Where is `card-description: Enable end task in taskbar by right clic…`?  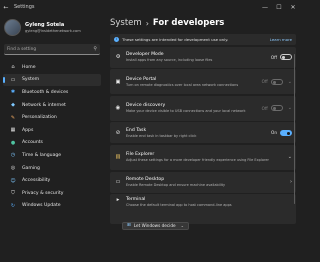
card-description: Enable end task in taskbar by right clic… is located at coordinates (161, 135).